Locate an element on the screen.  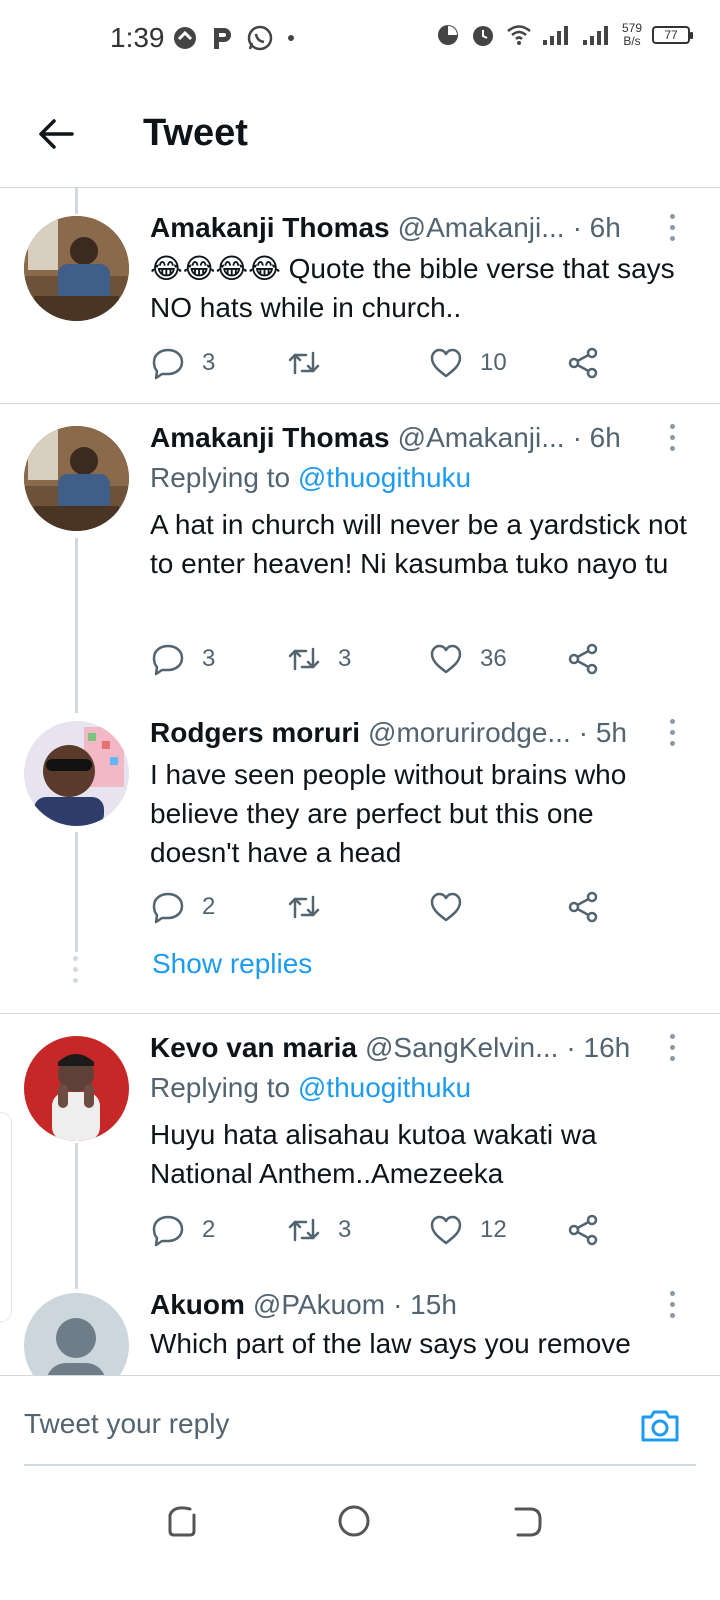
author-name: Rodgers moruri is located at coordinates (255, 733).